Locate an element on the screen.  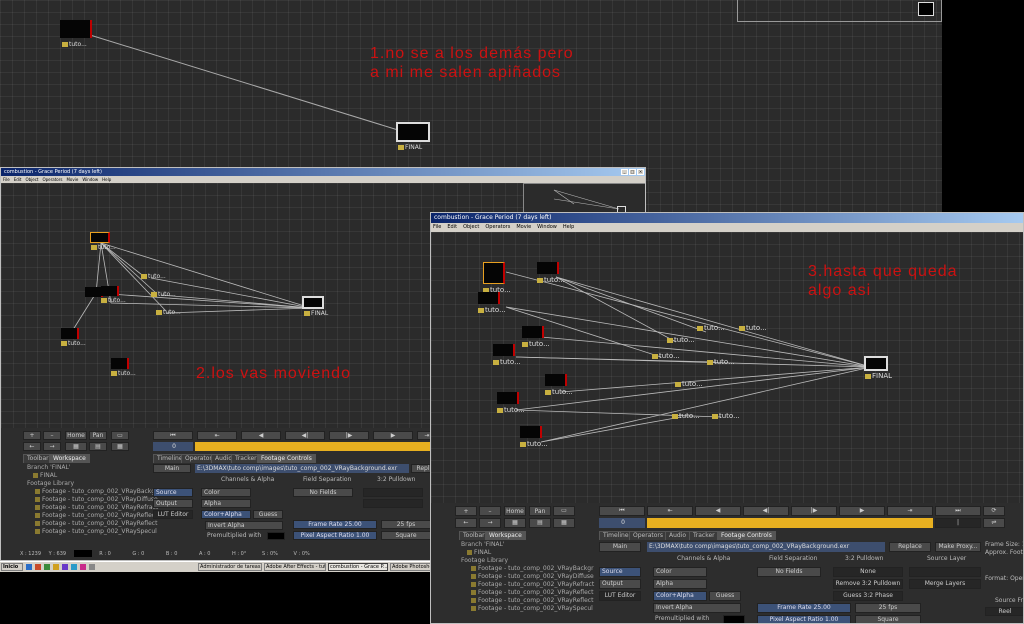
tab-operators: Operators is located at coordinates (648, 535).